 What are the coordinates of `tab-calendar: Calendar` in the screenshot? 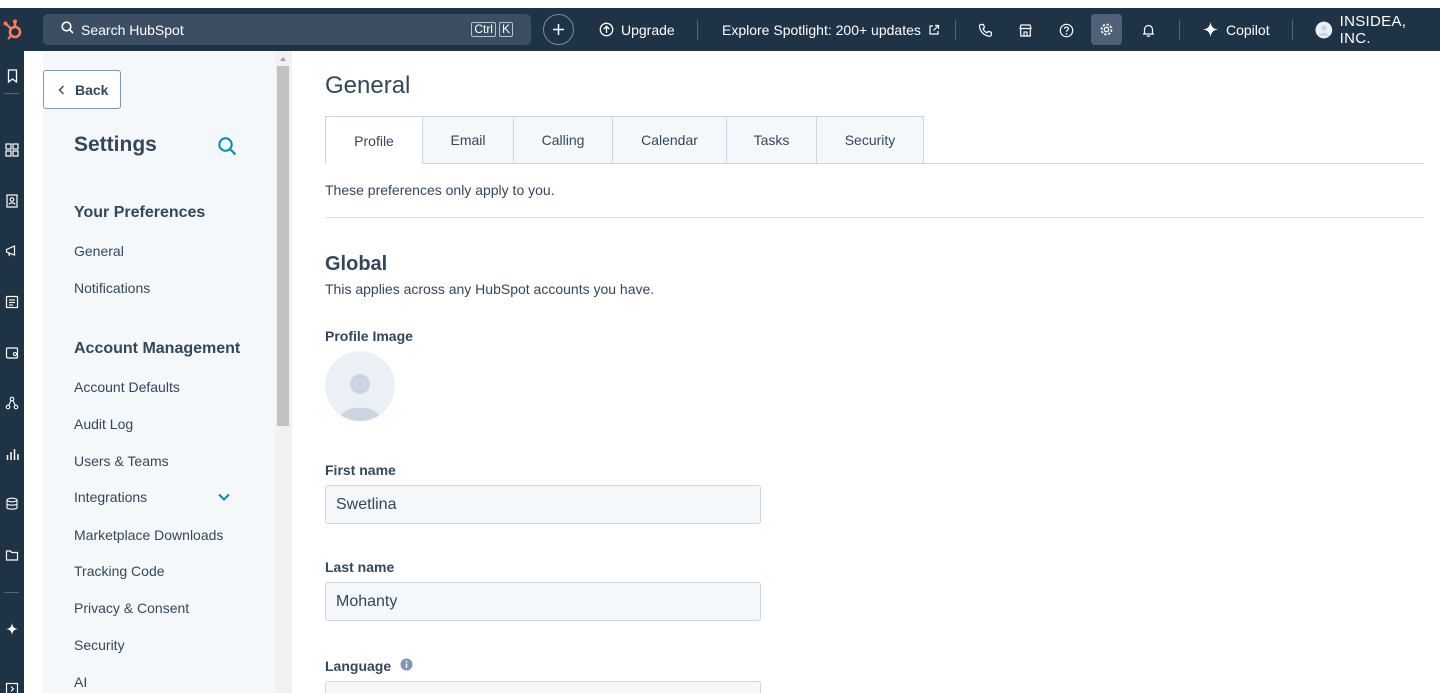 It's located at (670, 140).